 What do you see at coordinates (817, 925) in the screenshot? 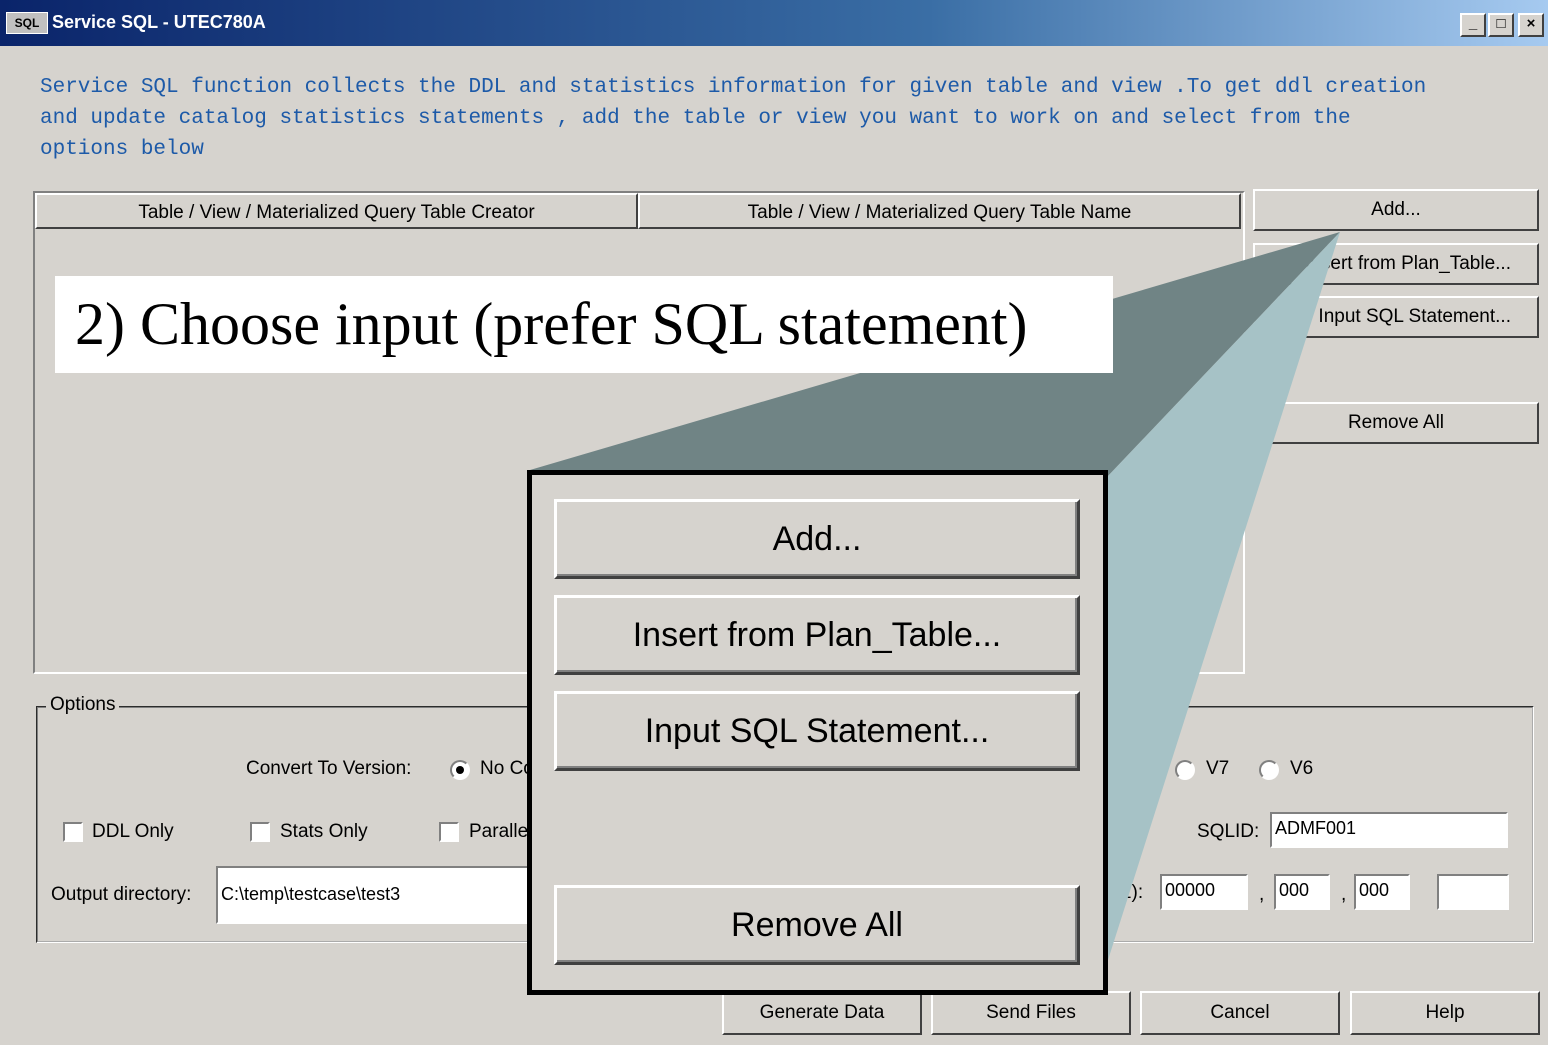
I see `zoom-remove-all-button: Remove All` at bounding box center [817, 925].